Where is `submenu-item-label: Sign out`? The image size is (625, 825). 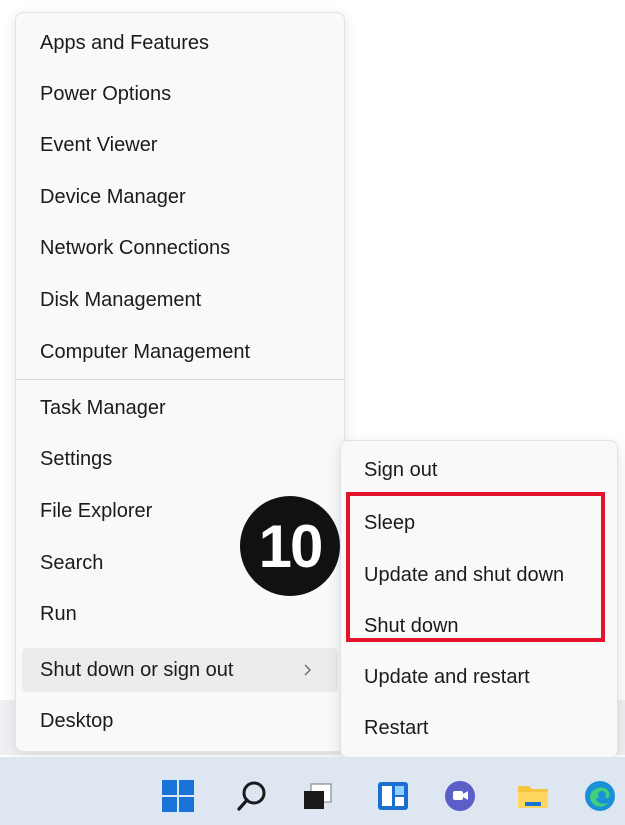 submenu-item-label: Sign out is located at coordinates (401, 469).